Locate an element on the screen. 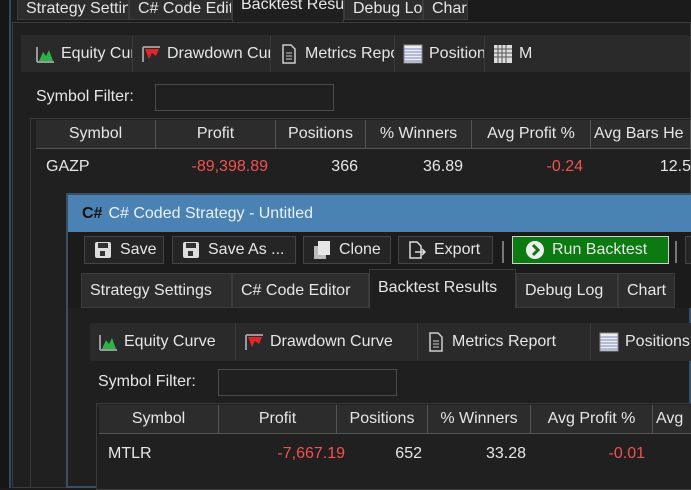 Image resolution: width=691 pixels, height=490 pixels. column-header-avg: Avg is located at coordinates (672, 419).